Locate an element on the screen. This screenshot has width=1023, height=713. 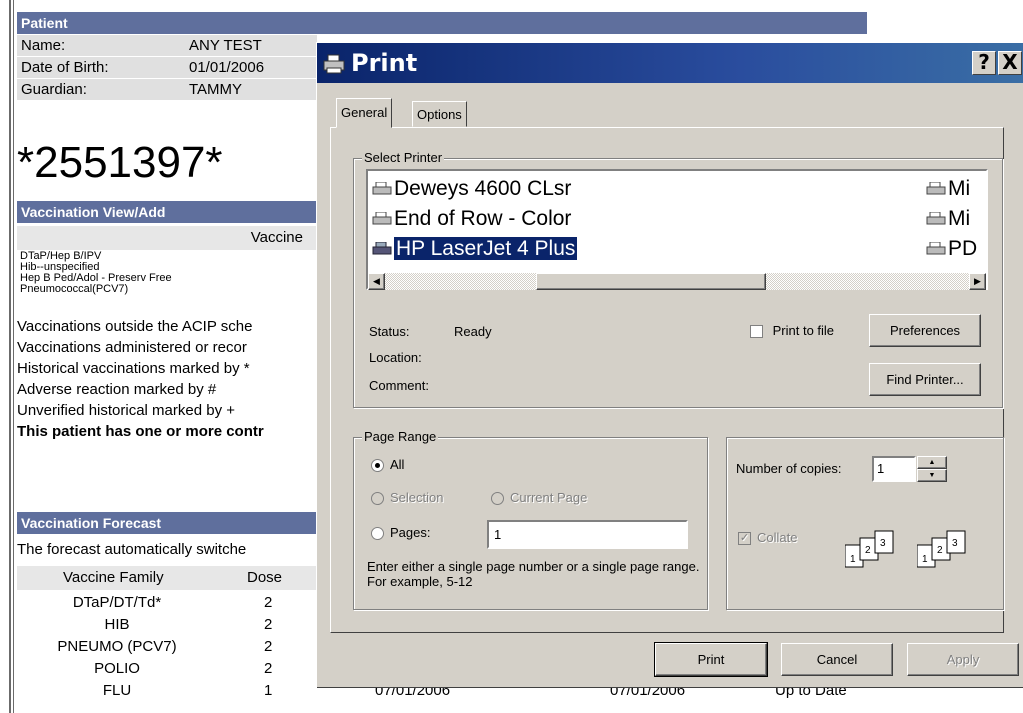
forecast-header: Vaccination Forecast is located at coordinates (167, 523).